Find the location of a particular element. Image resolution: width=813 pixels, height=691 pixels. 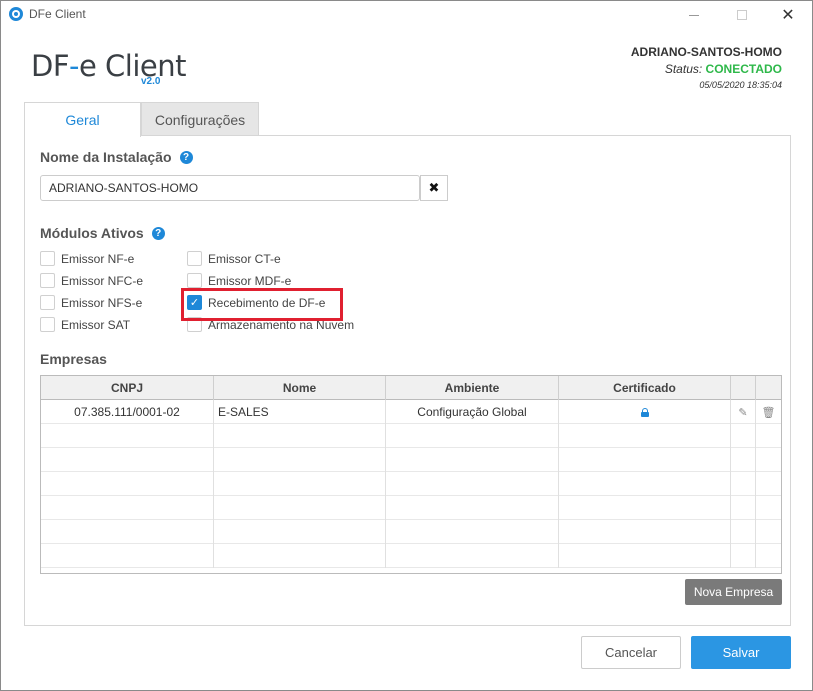

clear-name-button: ✖ is located at coordinates (434, 188).